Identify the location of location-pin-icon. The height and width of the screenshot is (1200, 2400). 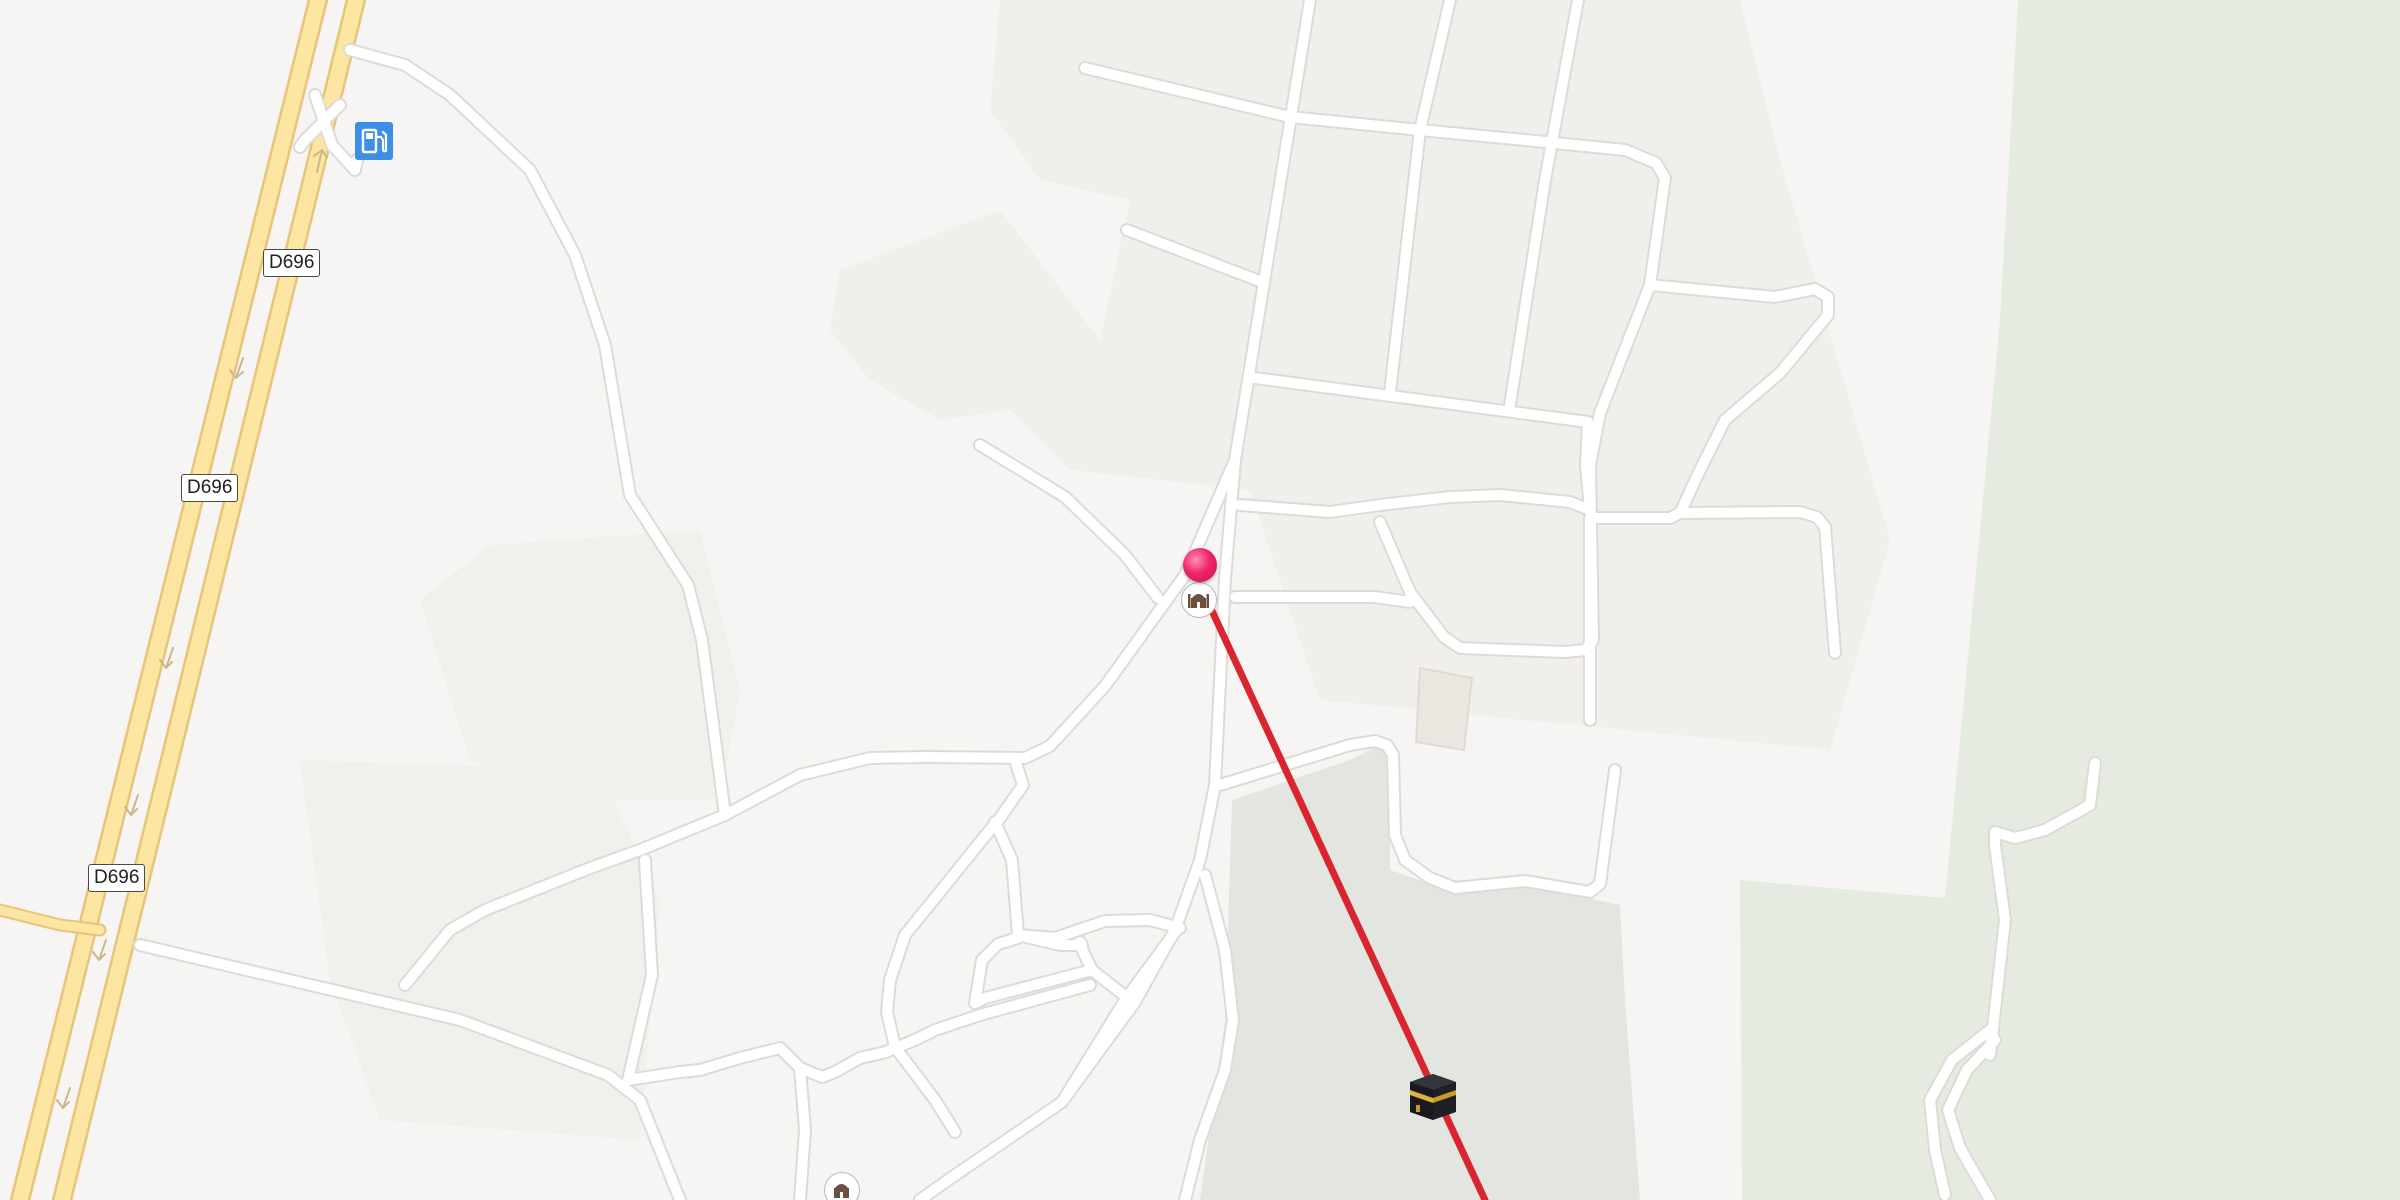
(1200, 565).